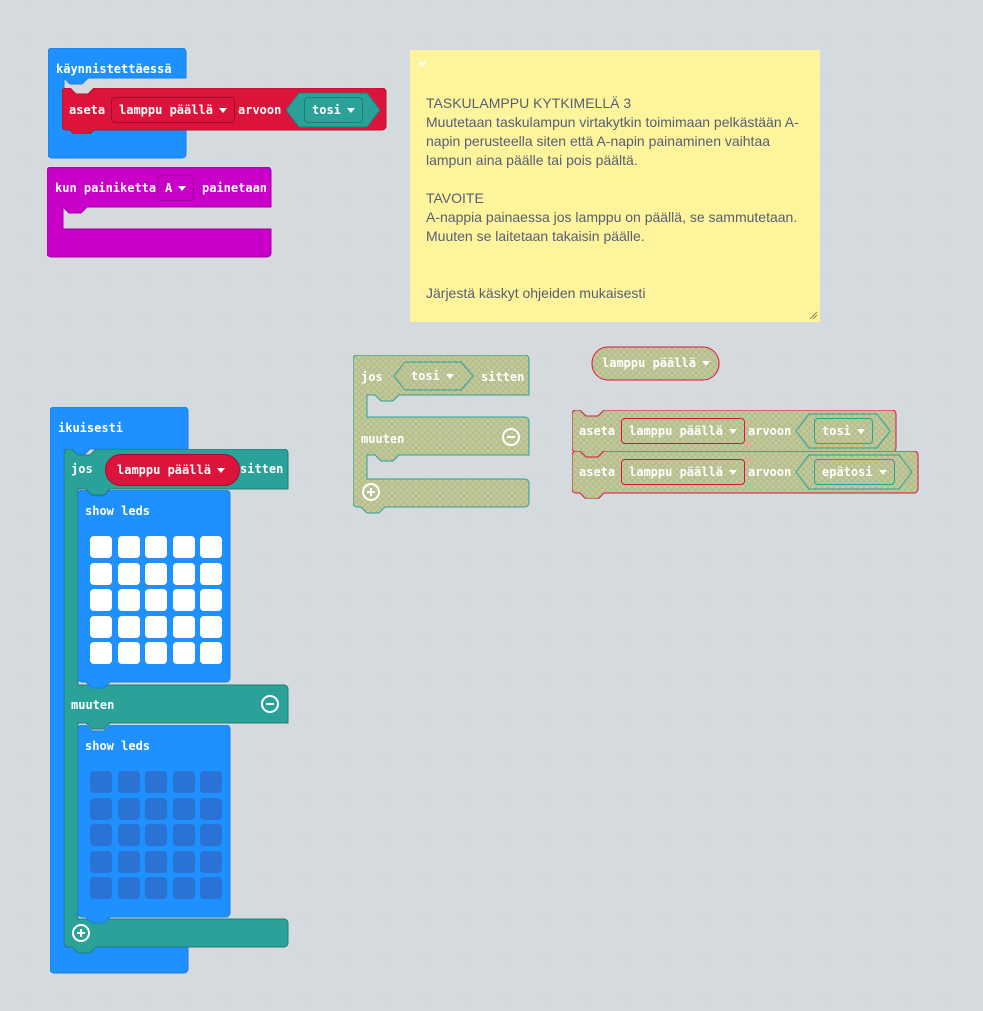 This screenshot has width=983, height=1011. Describe the element at coordinates (813, 315) in the screenshot. I see `resize-handle-icon` at that location.